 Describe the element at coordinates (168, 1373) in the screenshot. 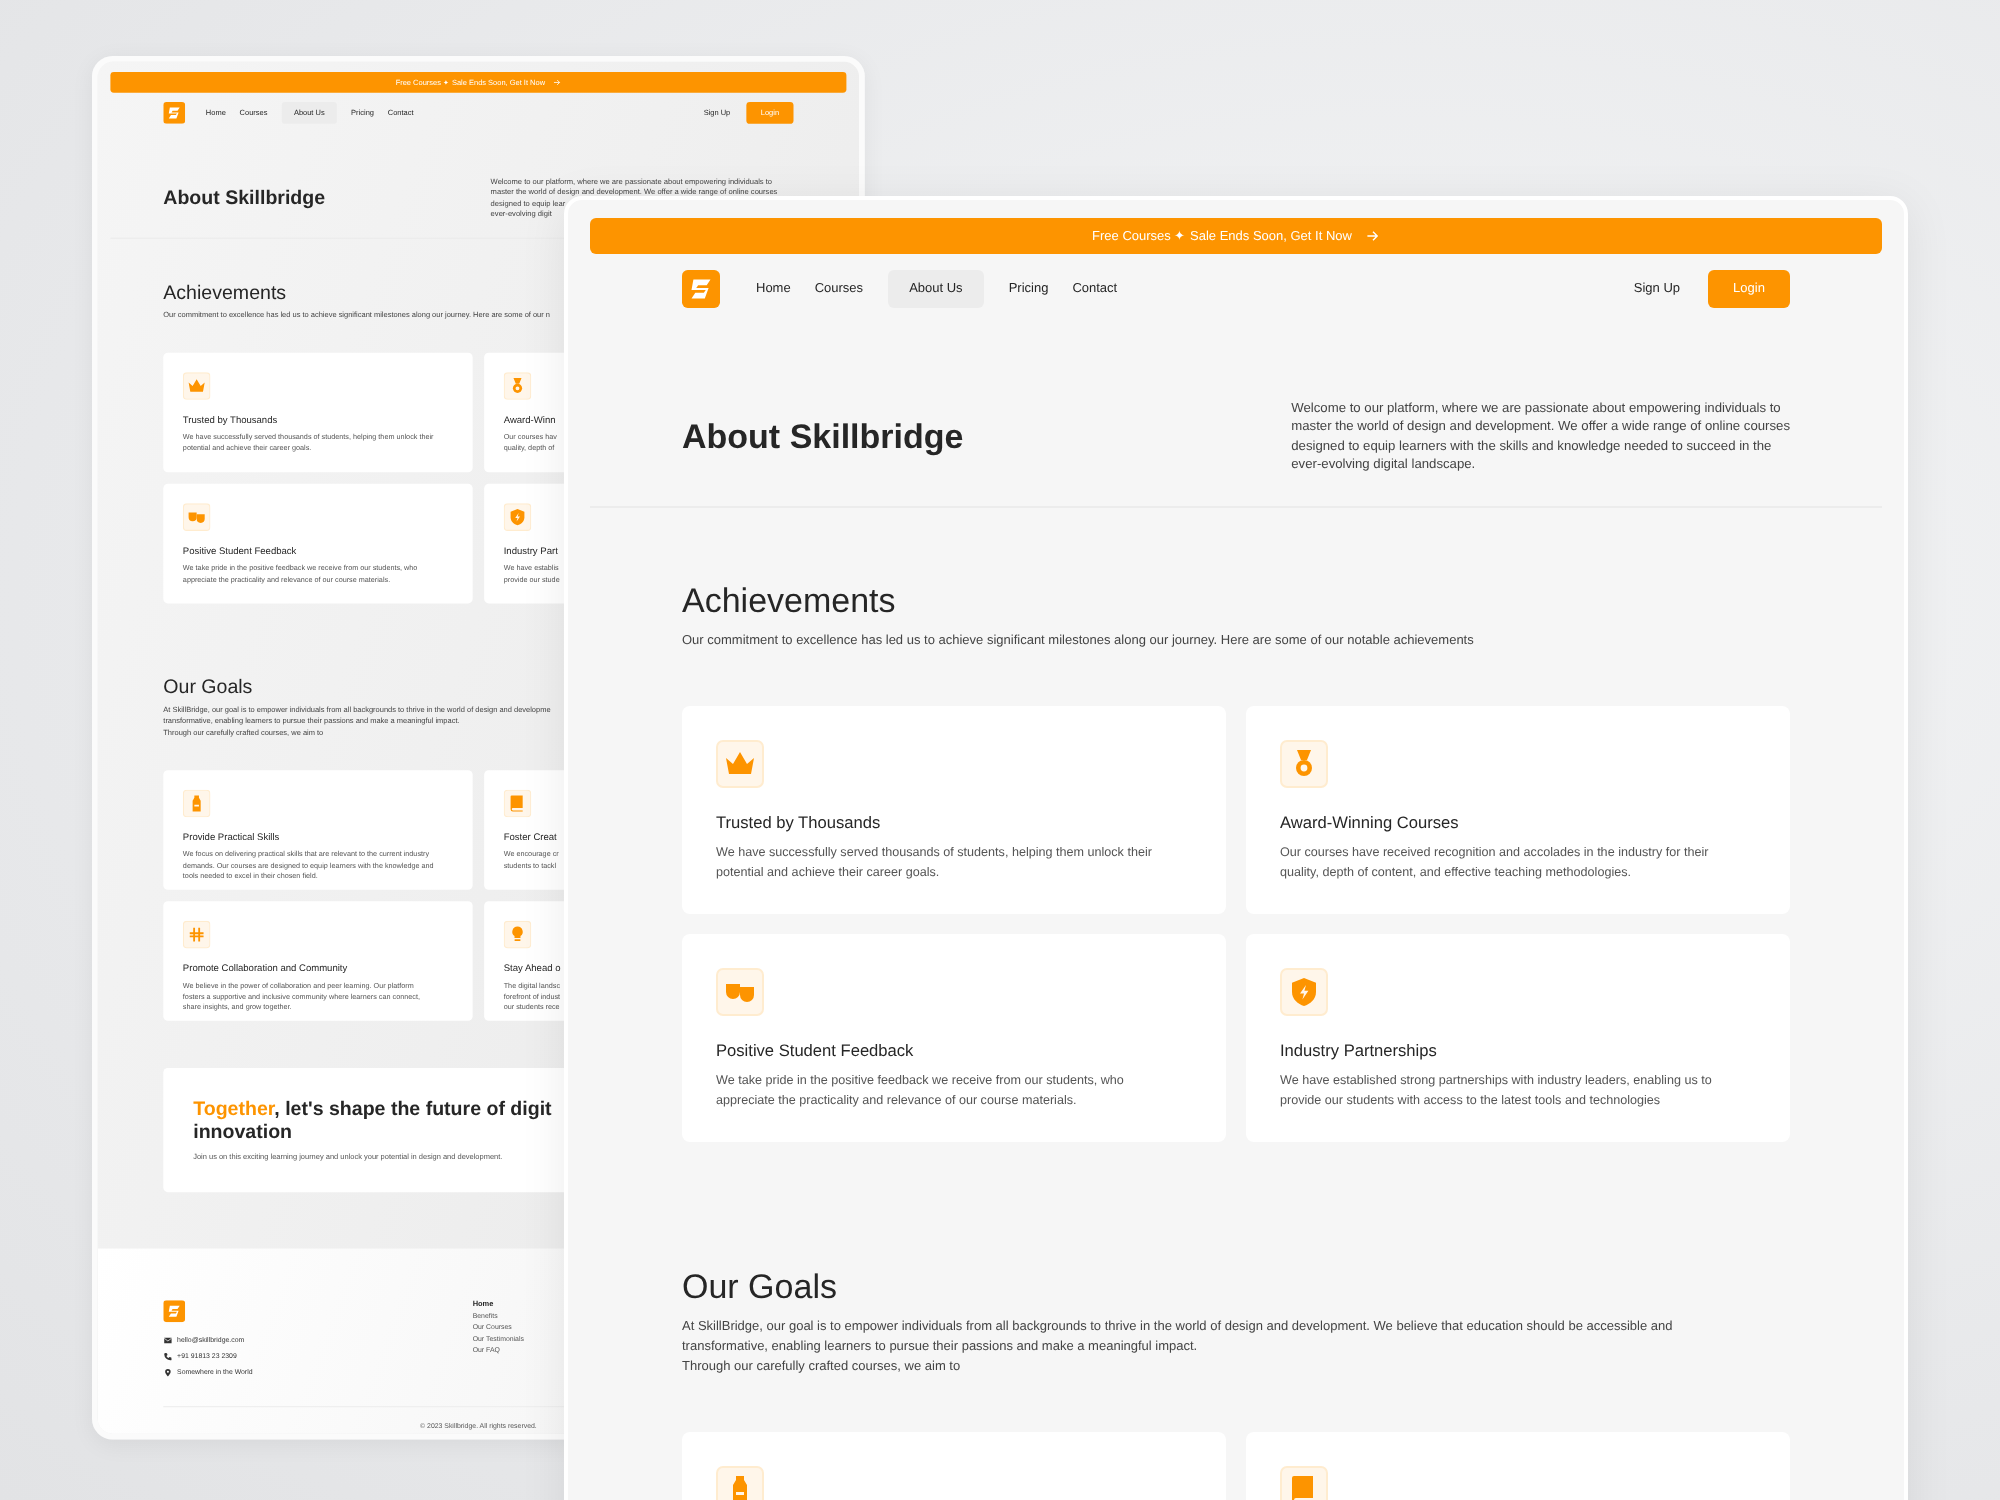

I see `location-pin-icon` at that location.